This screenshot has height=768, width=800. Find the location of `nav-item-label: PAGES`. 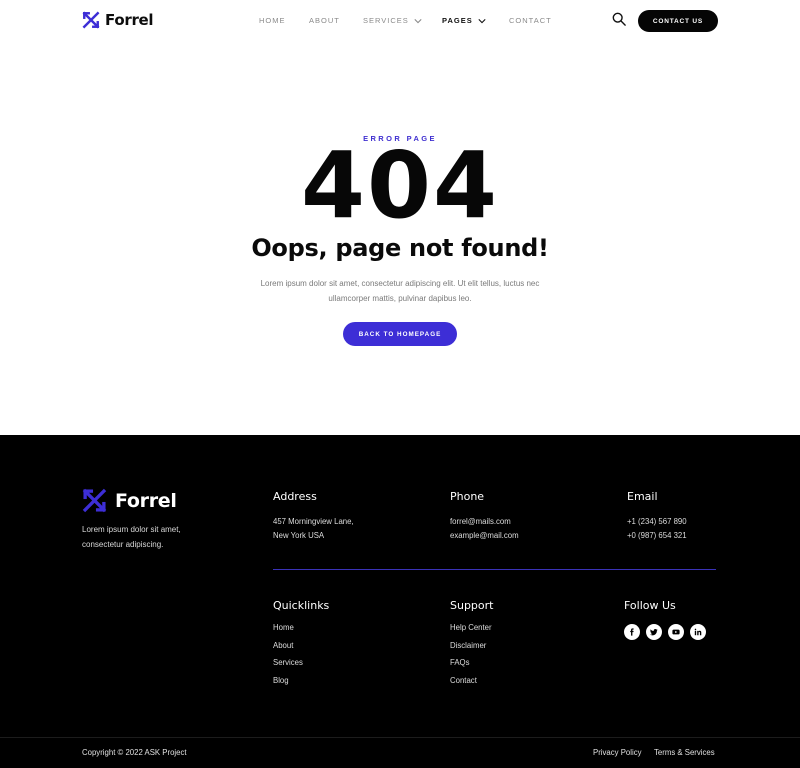

nav-item-label: PAGES is located at coordinates (457, 20).